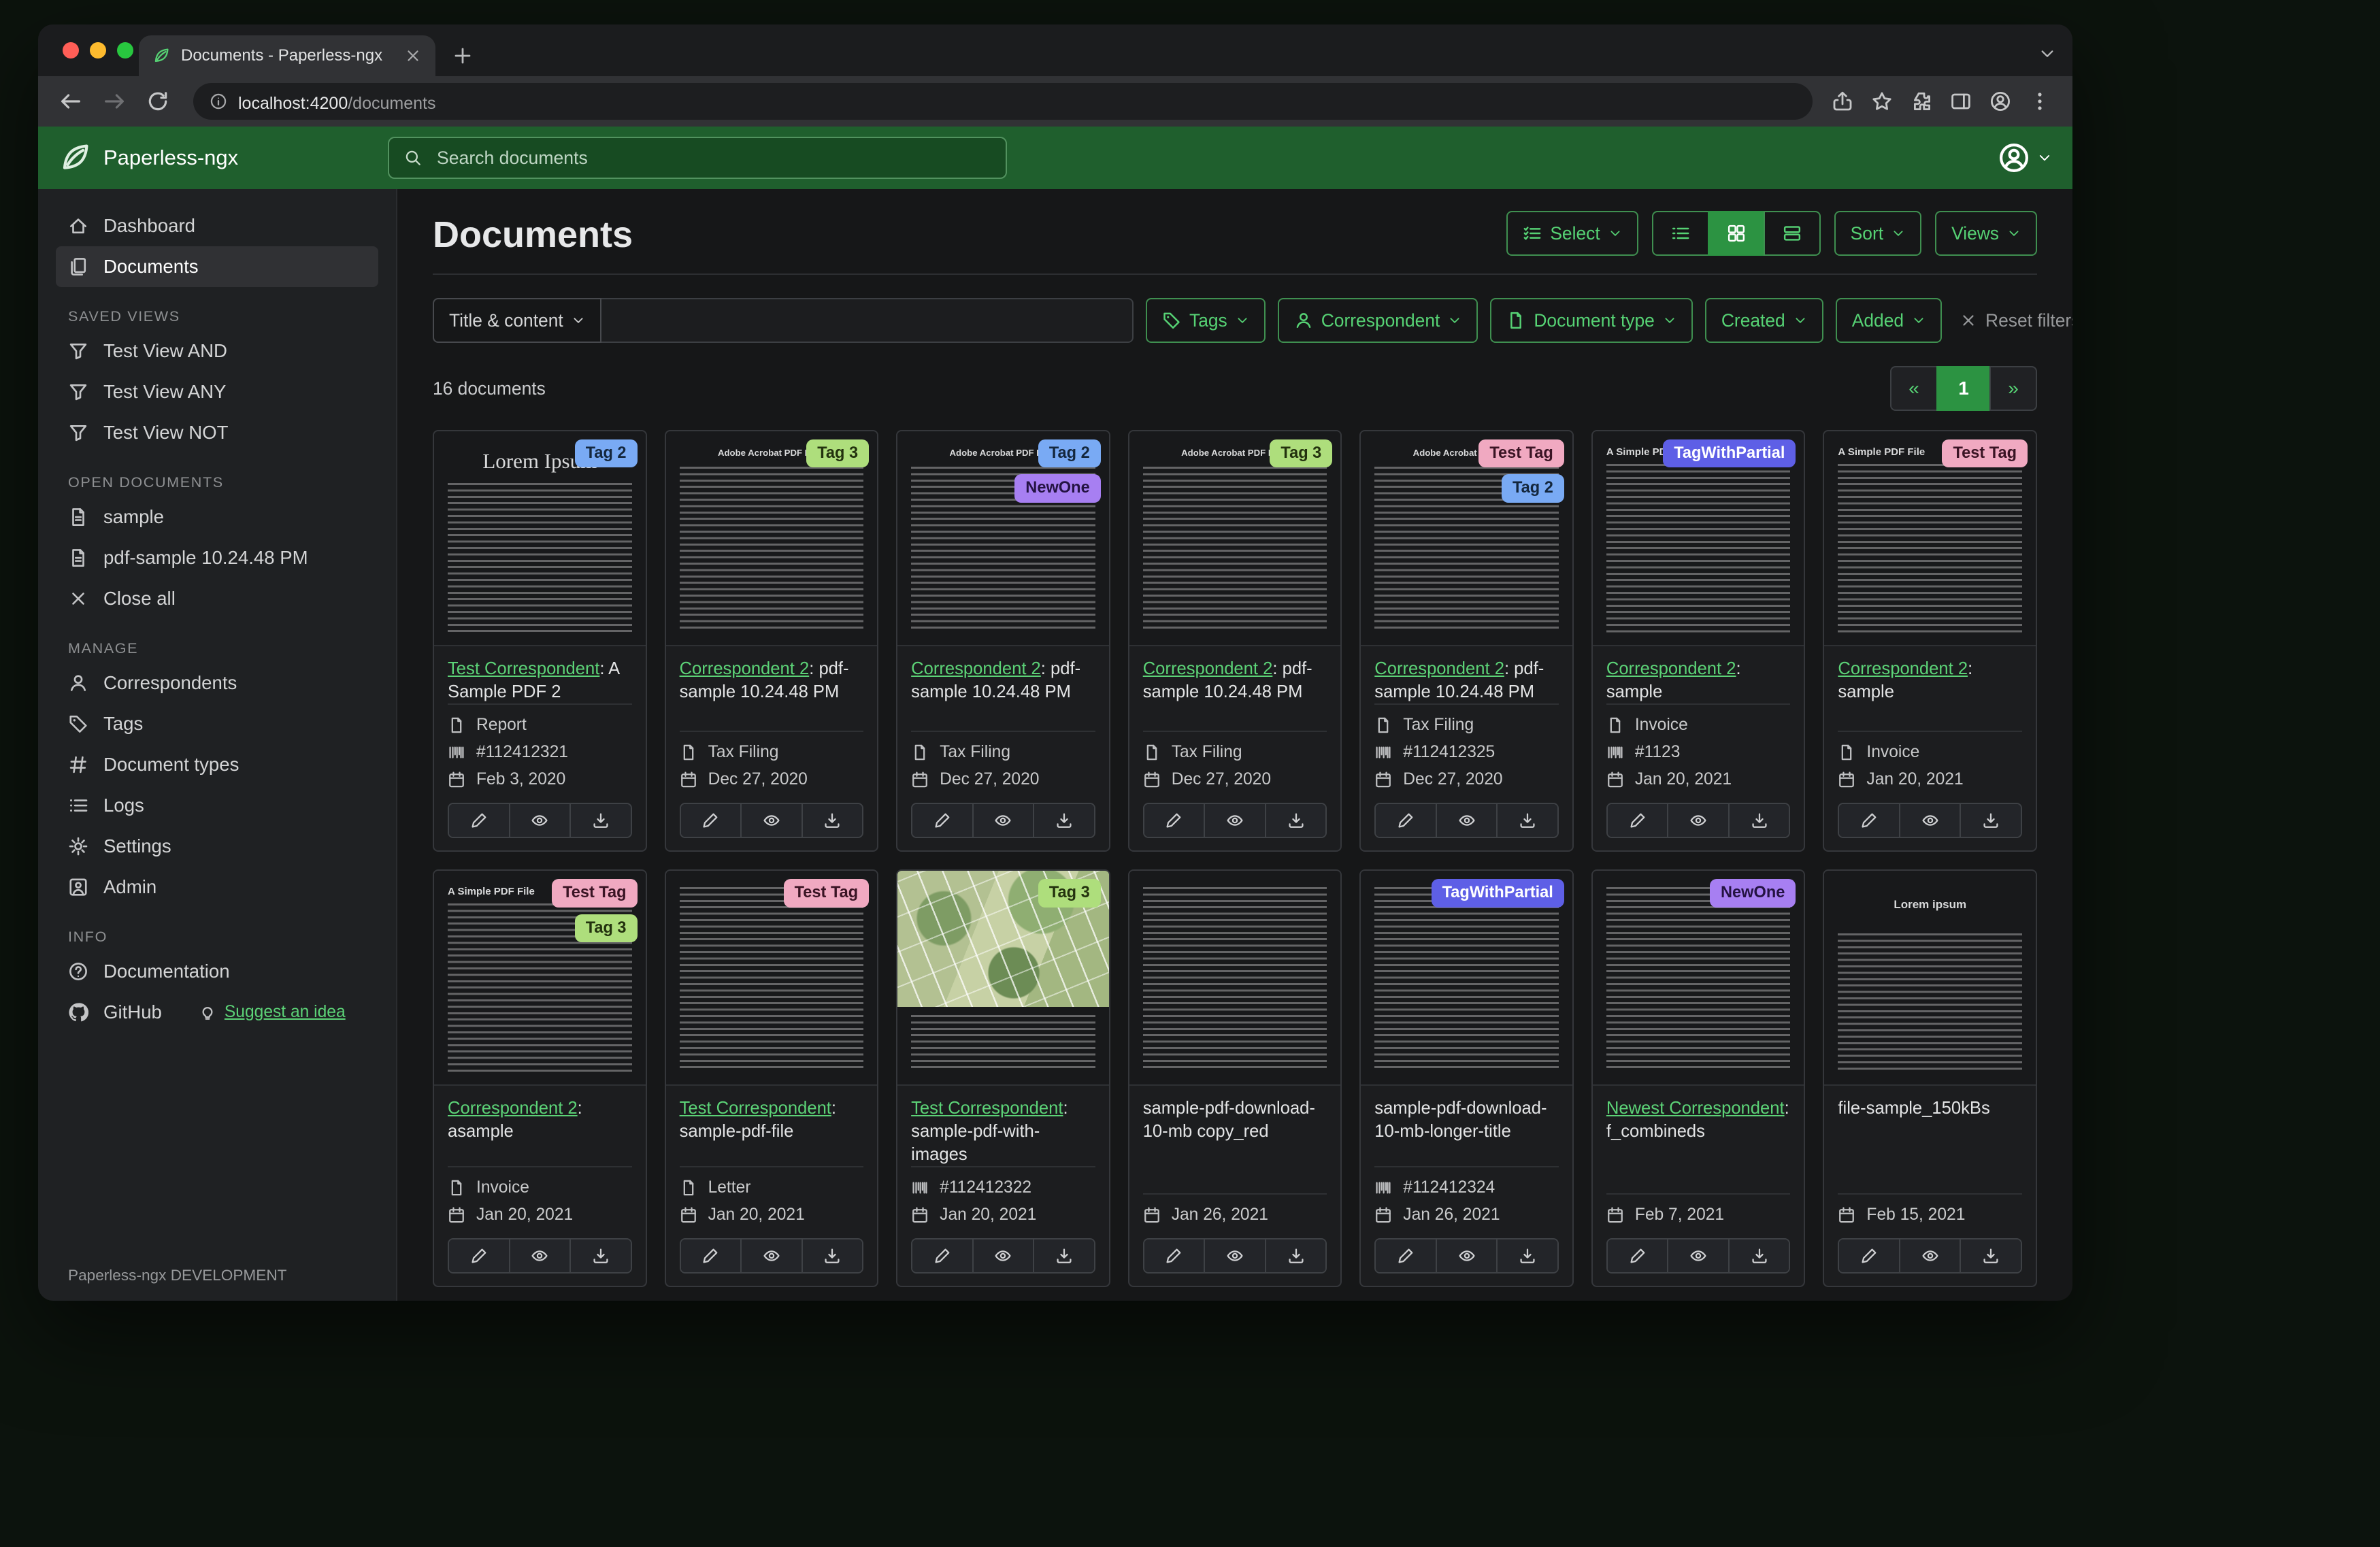 The height and width of the screenshot is (1547, 2380). I want to click on document-thumbnail: Test Tag, so click(772, 978).